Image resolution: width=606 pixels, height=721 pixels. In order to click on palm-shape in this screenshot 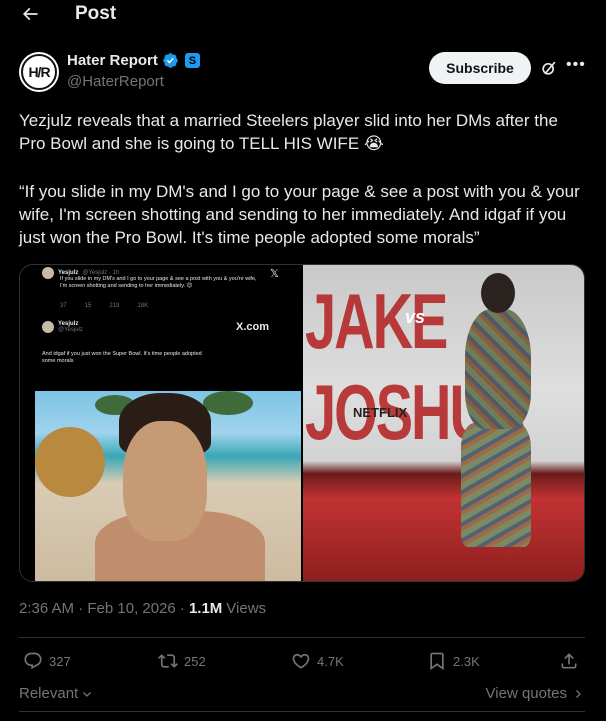, I will do `click(228, 403)`.